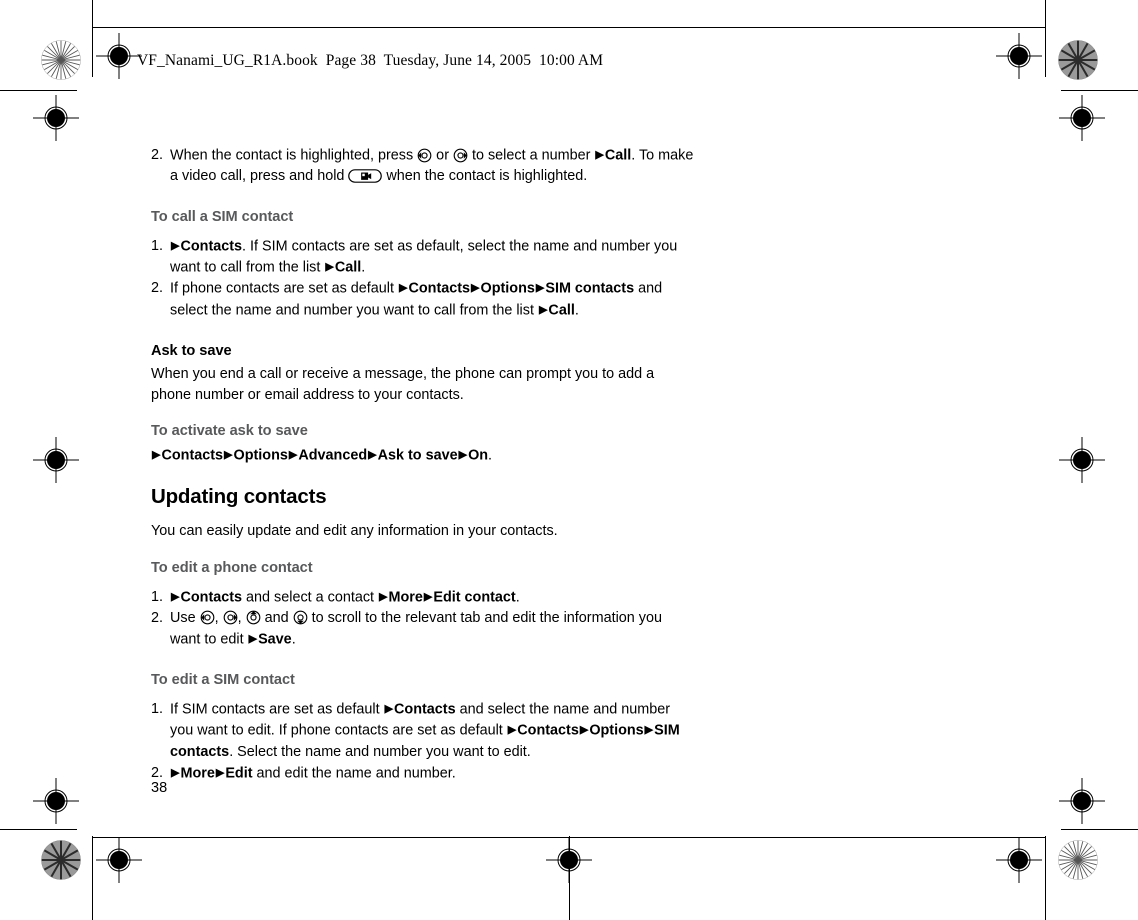  What do you see at coordinates (569, 27) in the screenshot?
I see `plate-rule-top` at bounding box center [569, 27].